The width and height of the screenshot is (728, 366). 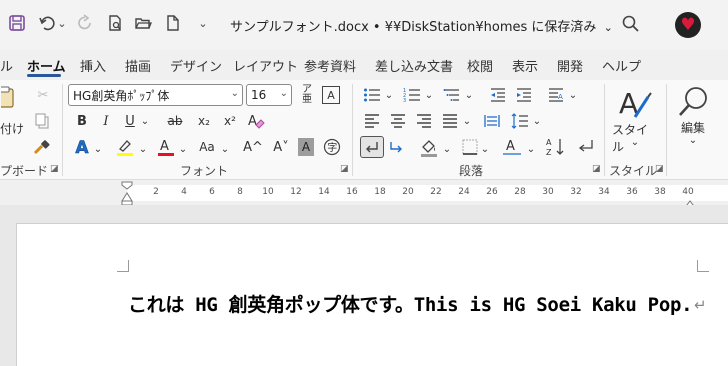 I want to click on asian-layout-chevron-icon: ⌄, so click(x=573, y=95).